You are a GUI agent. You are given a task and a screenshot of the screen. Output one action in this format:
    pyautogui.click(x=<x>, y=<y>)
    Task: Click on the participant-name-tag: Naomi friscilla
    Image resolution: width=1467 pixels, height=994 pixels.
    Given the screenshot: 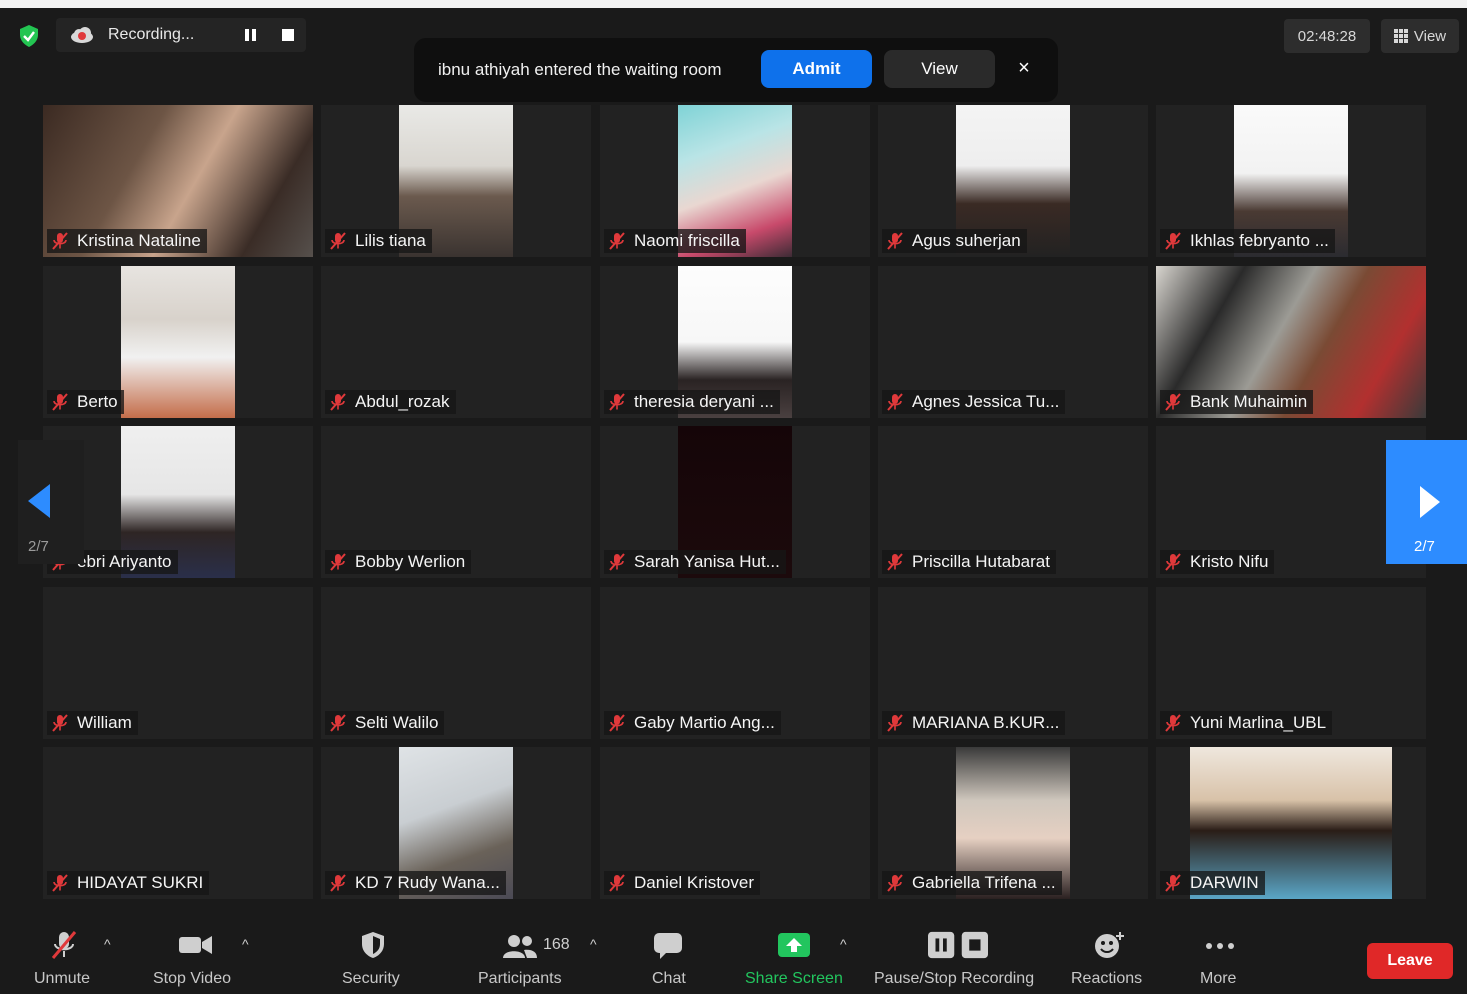 What is the action you would take?
    pyautogui.click(x=675, y=241)
    